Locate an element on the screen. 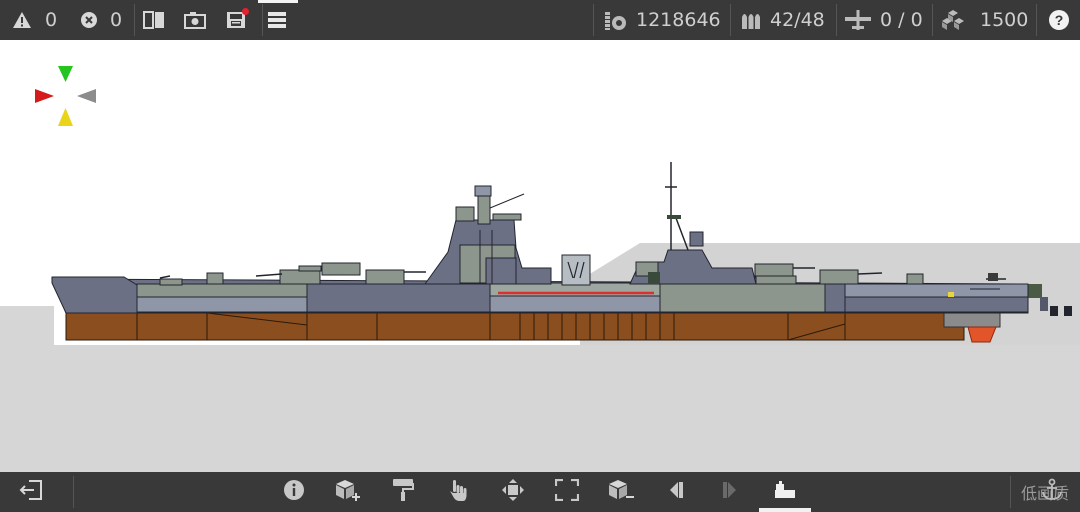  parts-stat: 1500 is located at coordinates (984, 20).